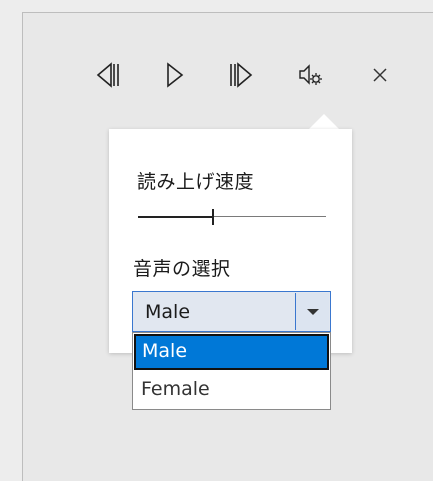 This screenshot has width=433, height=481. What do you see at coordinates (213, 217) in the screenshot?
I see `slider-thumb` at bounding box center [213, 217].